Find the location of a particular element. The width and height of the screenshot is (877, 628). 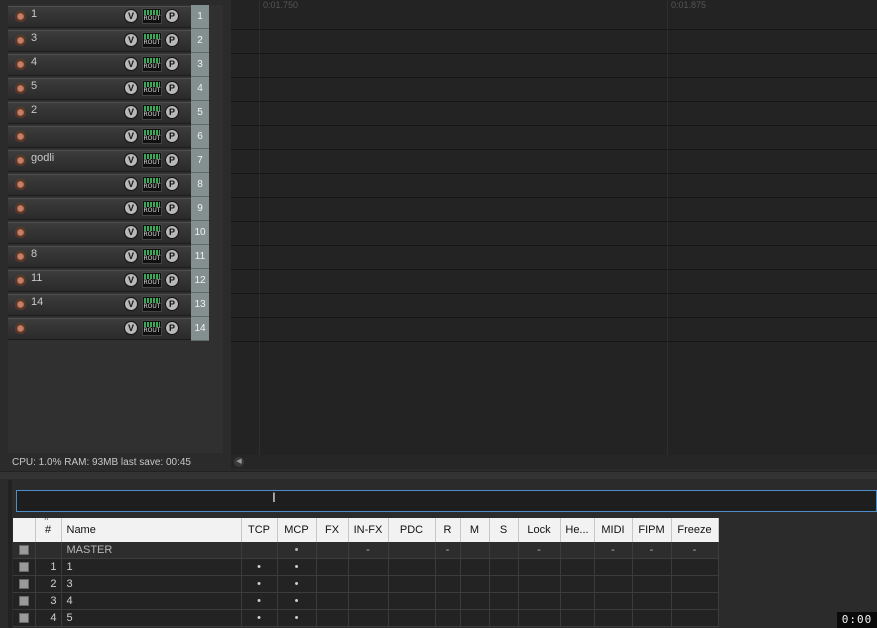

cell-lock: - is located at coordinates (539, 550).